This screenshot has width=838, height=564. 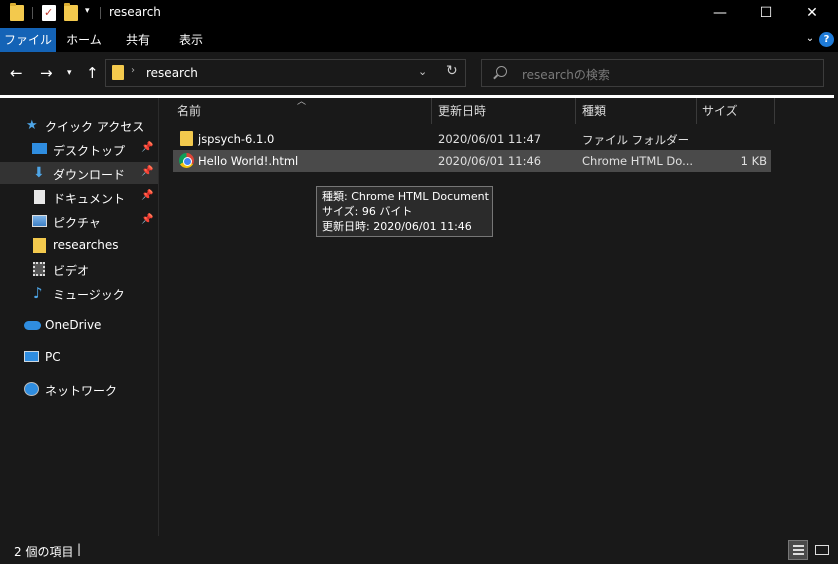 I want to click on sidebar-item-quick-access: ★ クイック アクセス, so click(x=79, y=125).